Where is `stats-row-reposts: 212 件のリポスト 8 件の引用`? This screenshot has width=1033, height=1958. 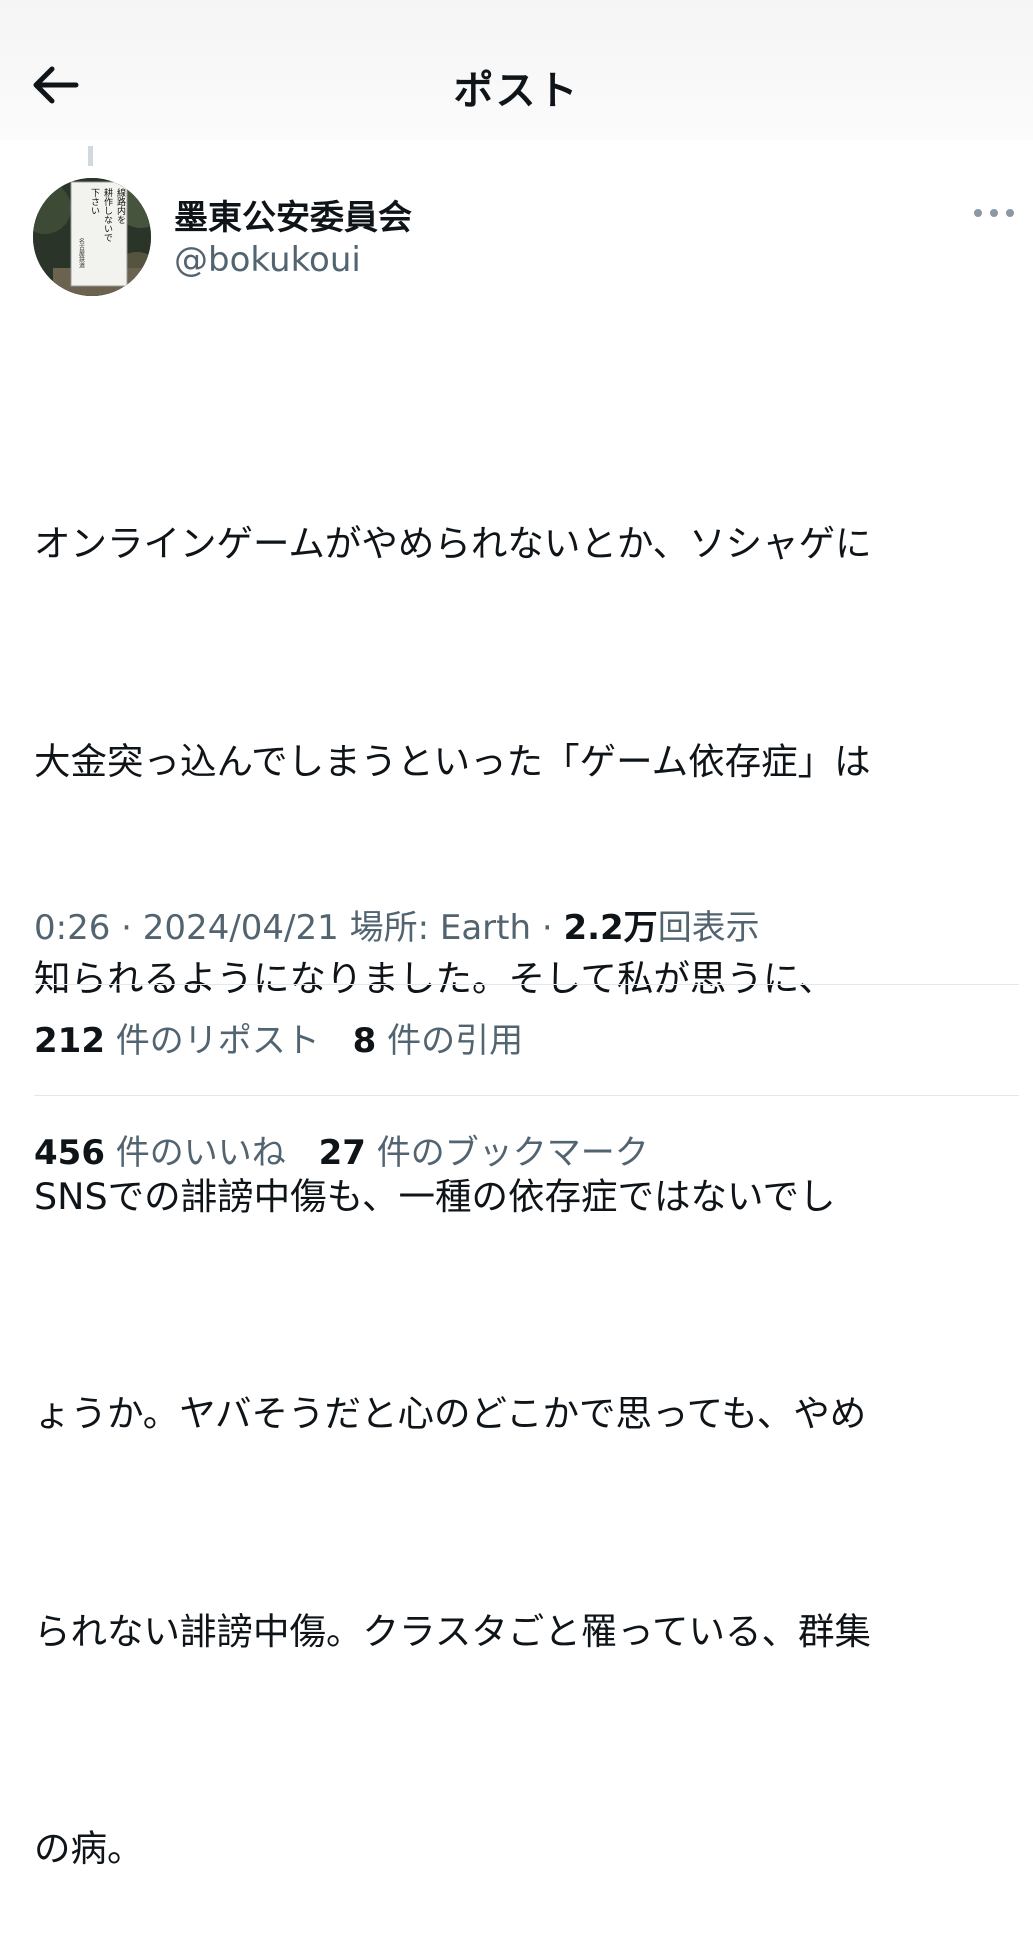 stats-row-reposts: 212 件のリポスト 8 件の引用 is located at coordinates (289, 1037).